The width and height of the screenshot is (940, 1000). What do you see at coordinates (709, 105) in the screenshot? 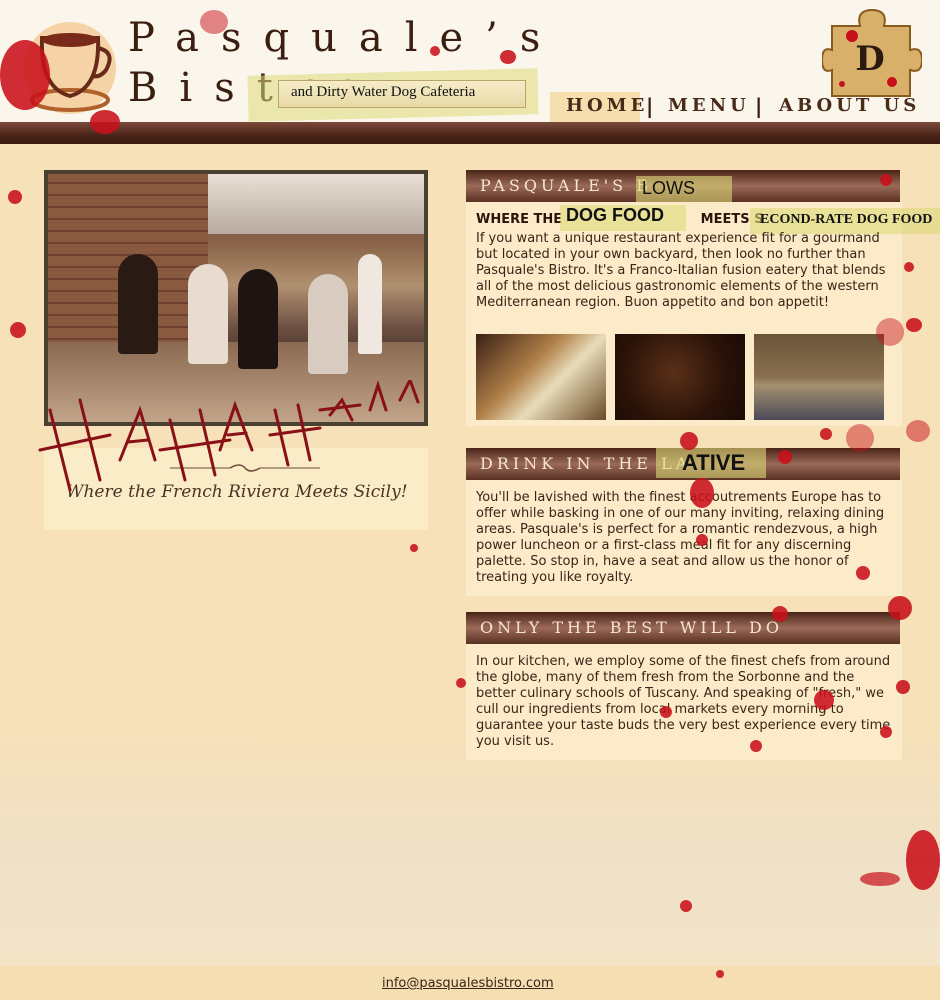
I see `nav-menu-link: MENU` at bounding box center [709, 105].